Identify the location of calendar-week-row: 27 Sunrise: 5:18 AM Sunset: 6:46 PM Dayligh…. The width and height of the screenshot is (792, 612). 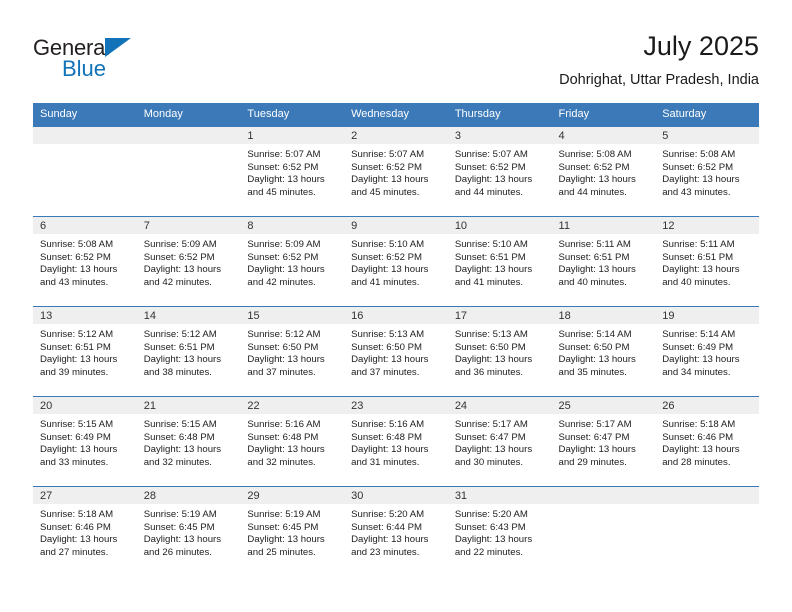
(396, 531).